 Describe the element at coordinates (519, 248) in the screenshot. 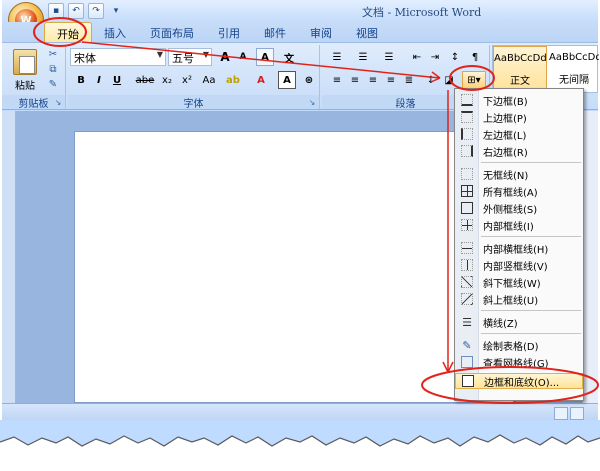

I see `menu-item-inside-horizontal-border: 内部横框线(H)` at that location.